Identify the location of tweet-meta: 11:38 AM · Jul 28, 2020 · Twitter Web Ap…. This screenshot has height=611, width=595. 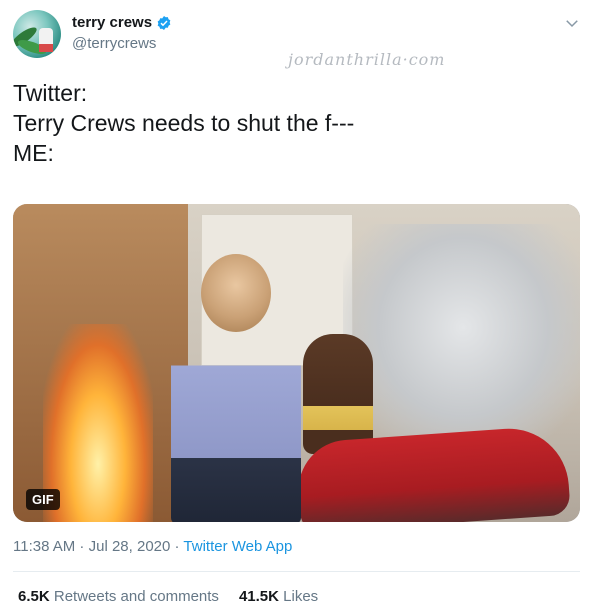
(152, 546).